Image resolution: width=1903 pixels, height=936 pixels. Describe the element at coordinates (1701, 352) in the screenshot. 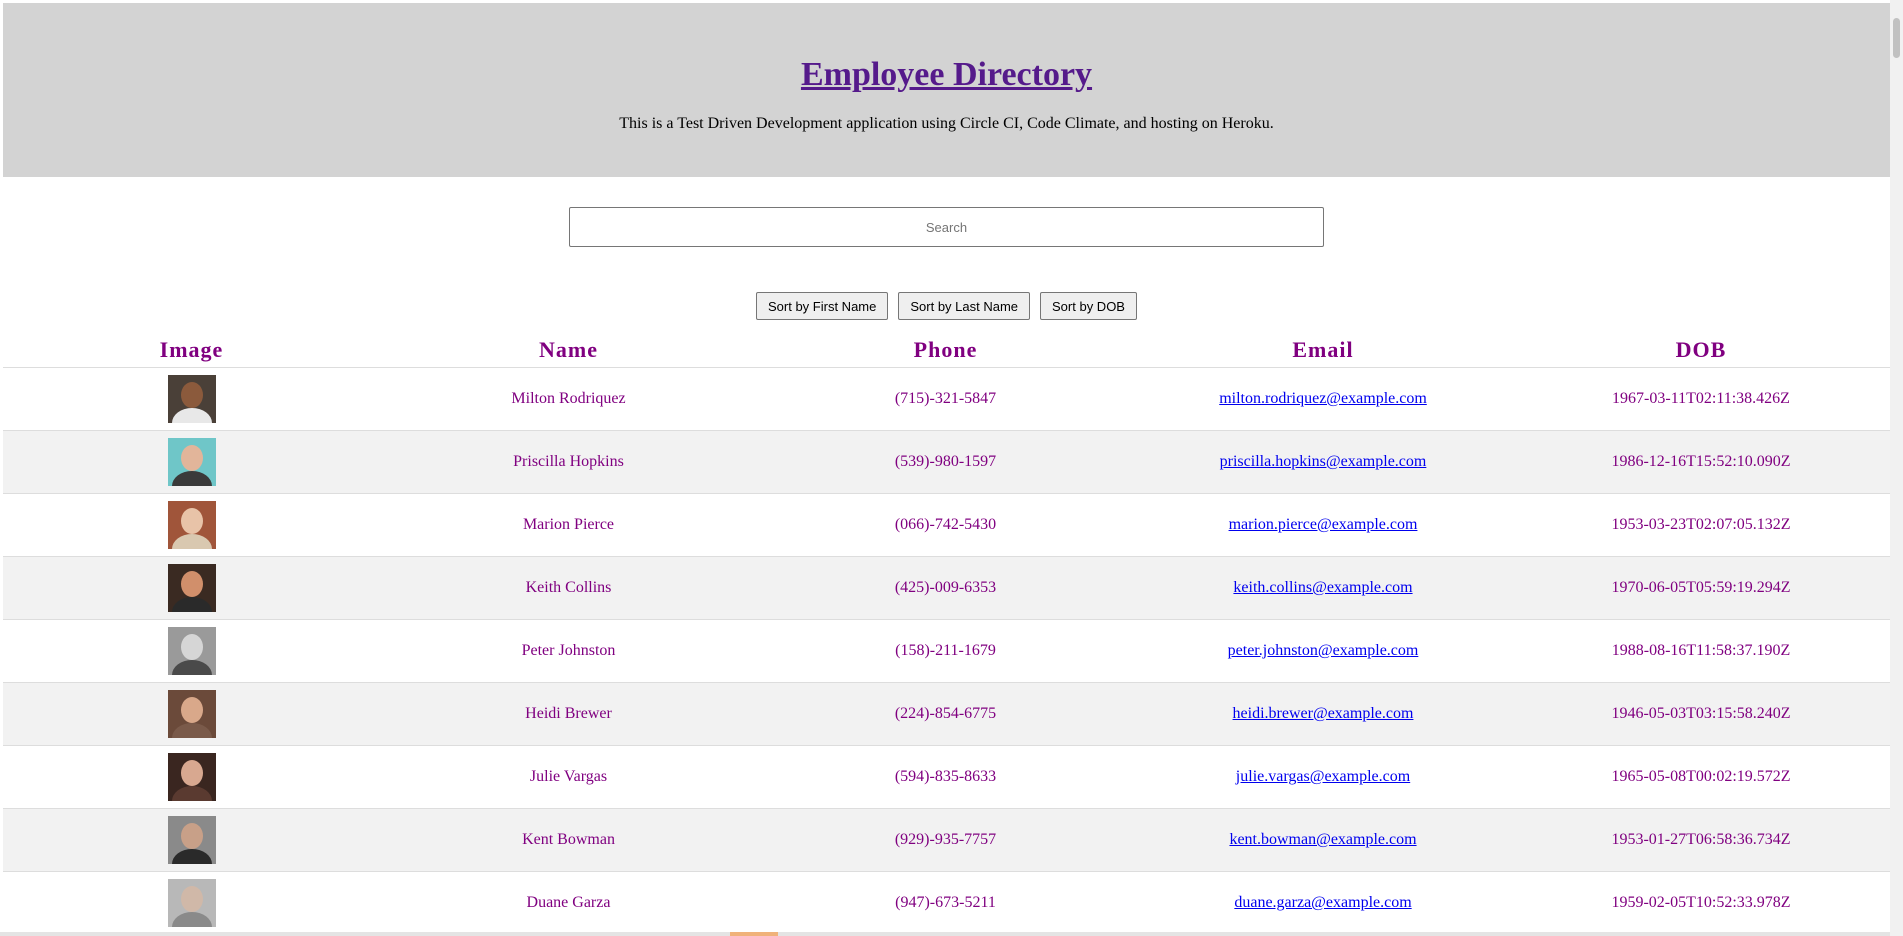

I see `column-header-dob: DOB` at that location.